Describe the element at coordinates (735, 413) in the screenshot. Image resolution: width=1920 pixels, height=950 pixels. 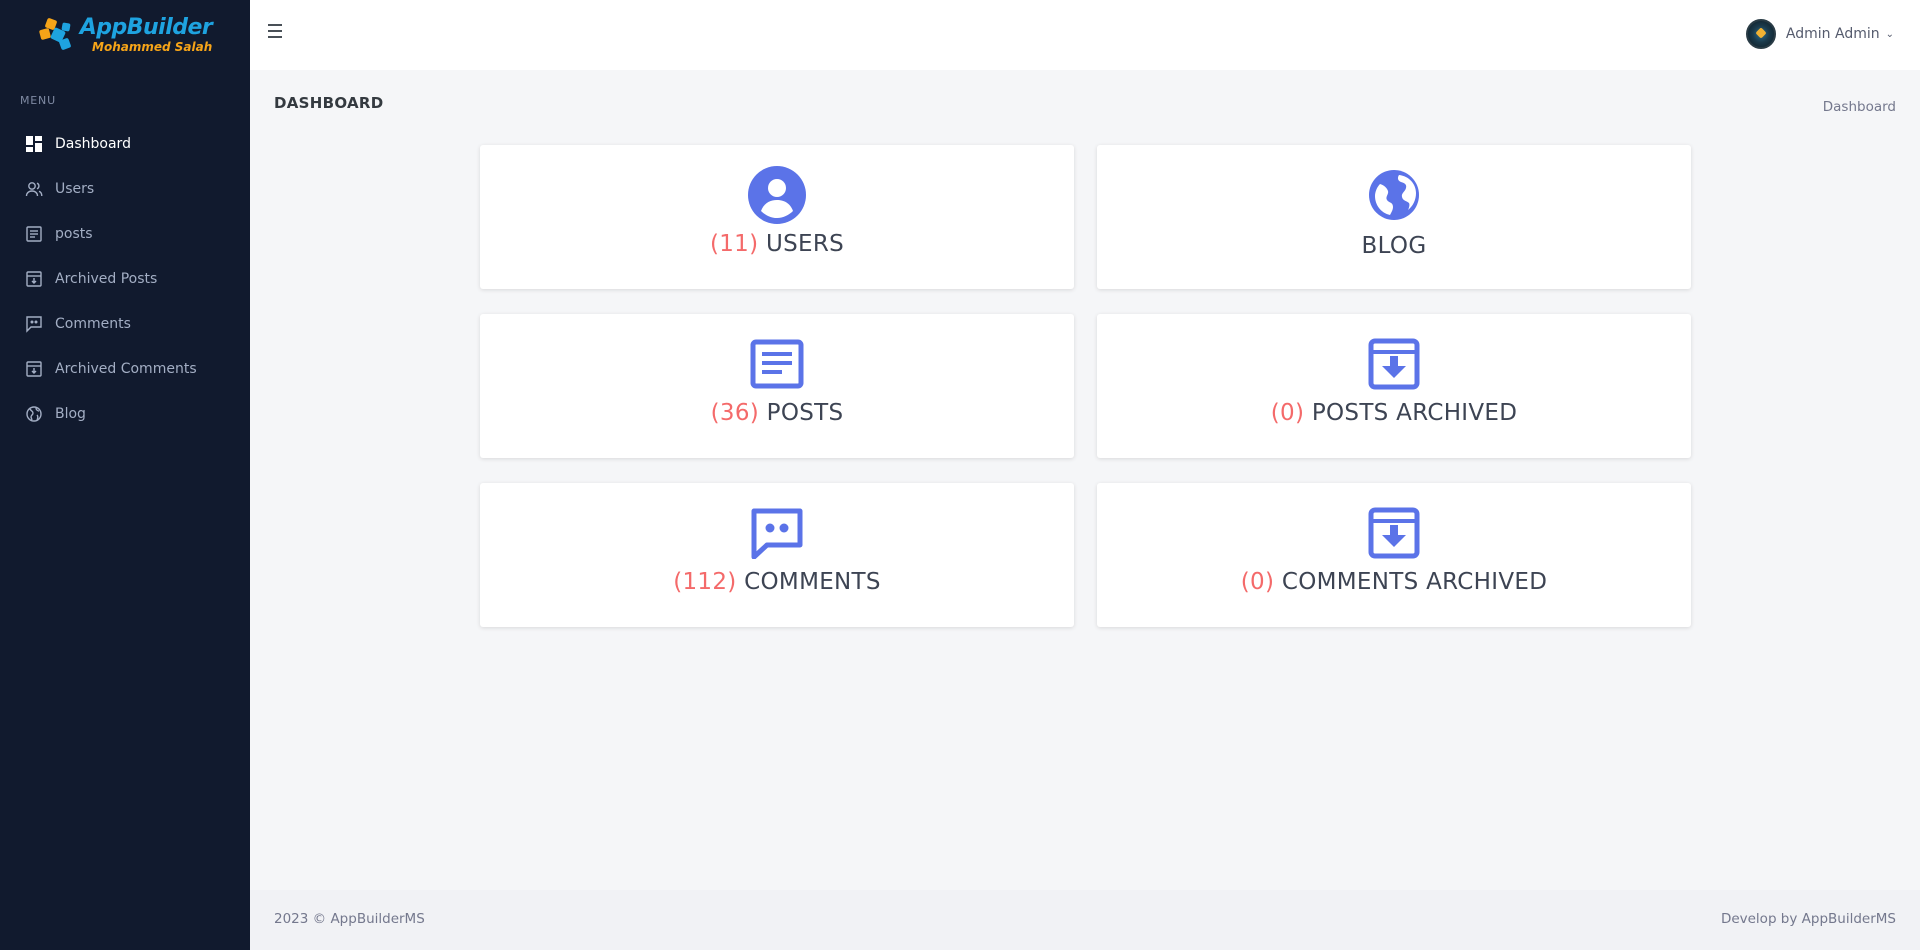
I see `posts-count: (36)` at that location.